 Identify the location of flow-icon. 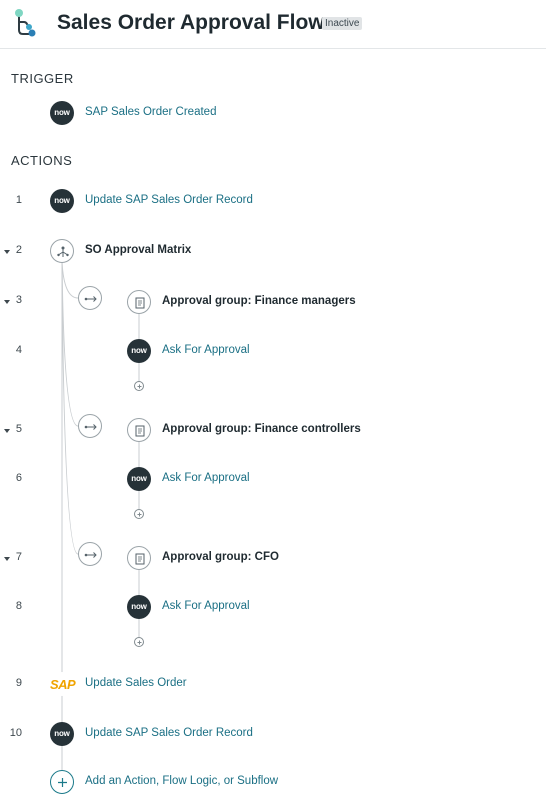
(25, 23).